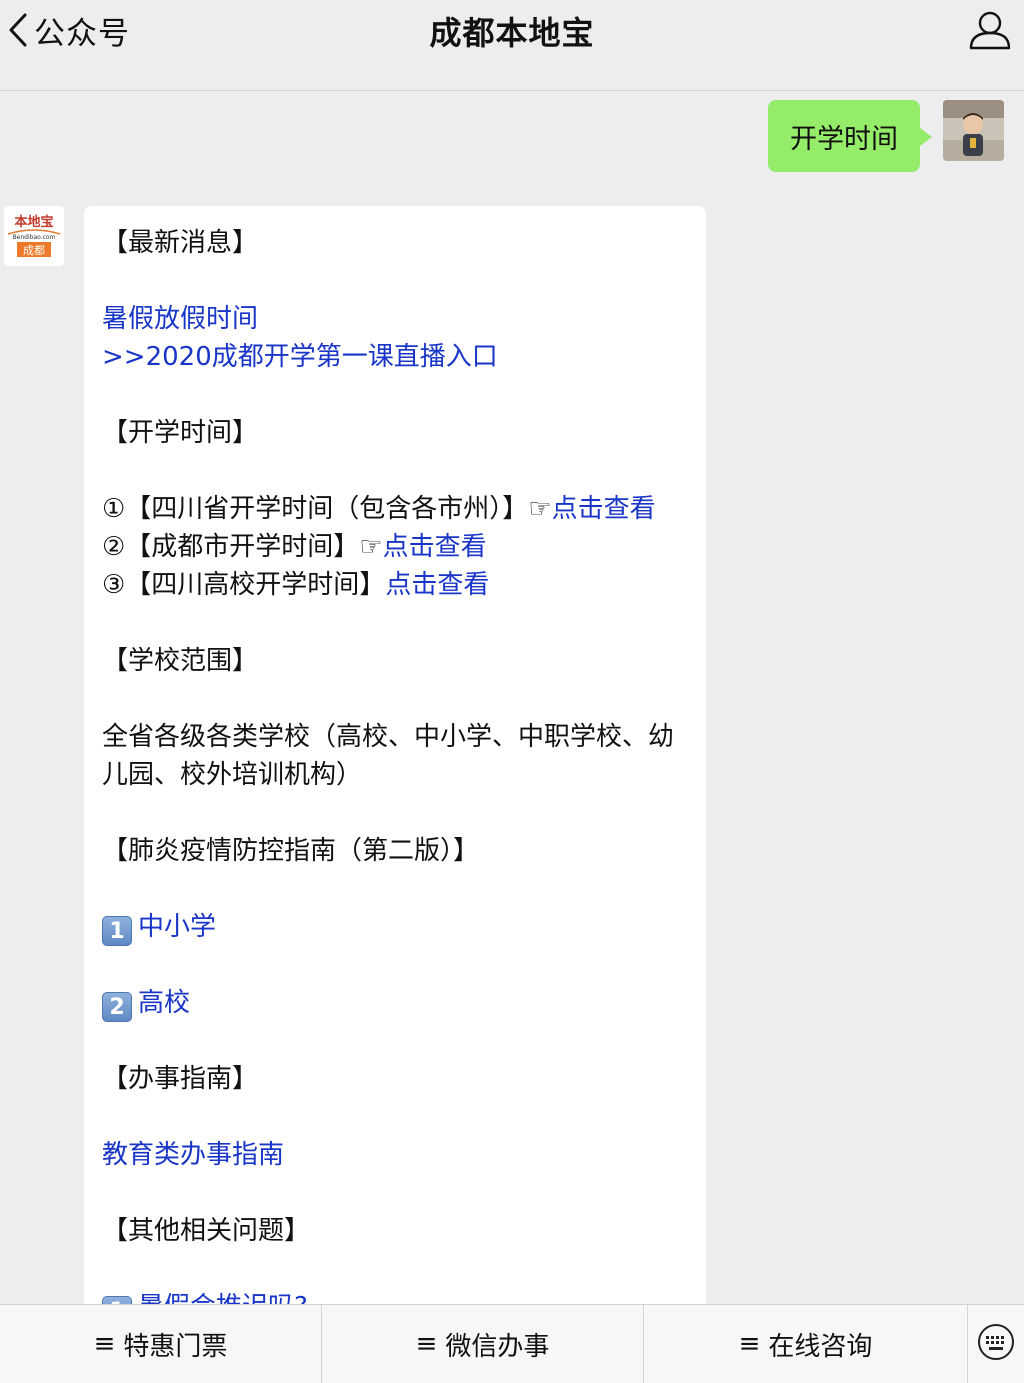 This screenshot has width=1024, height=1383. I want to click on schedule-item-2: ②【成都市开学时间】☞点击查看, so click(396, 547).